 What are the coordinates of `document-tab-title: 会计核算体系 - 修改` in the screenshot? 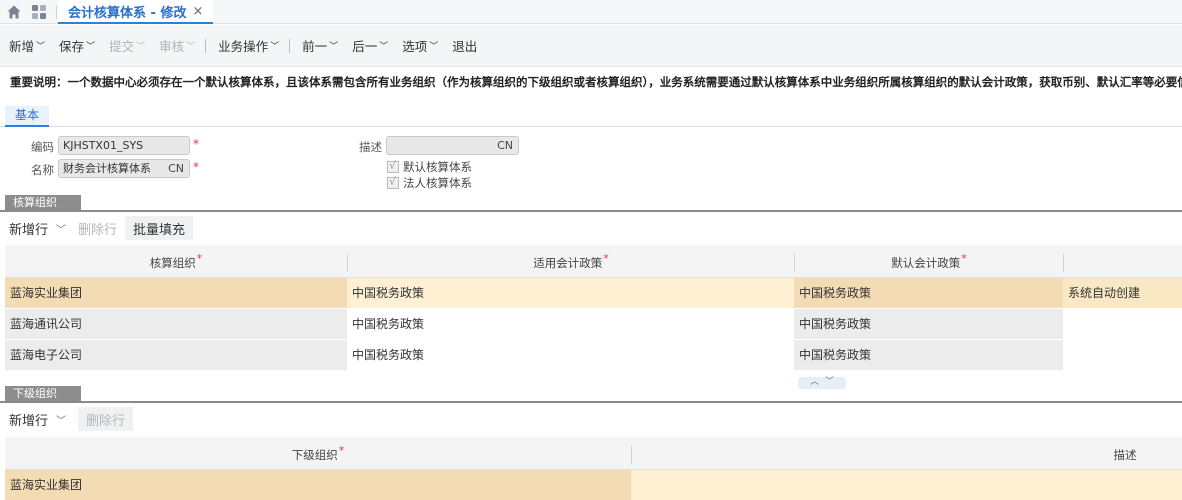 It's located at (127, 13).